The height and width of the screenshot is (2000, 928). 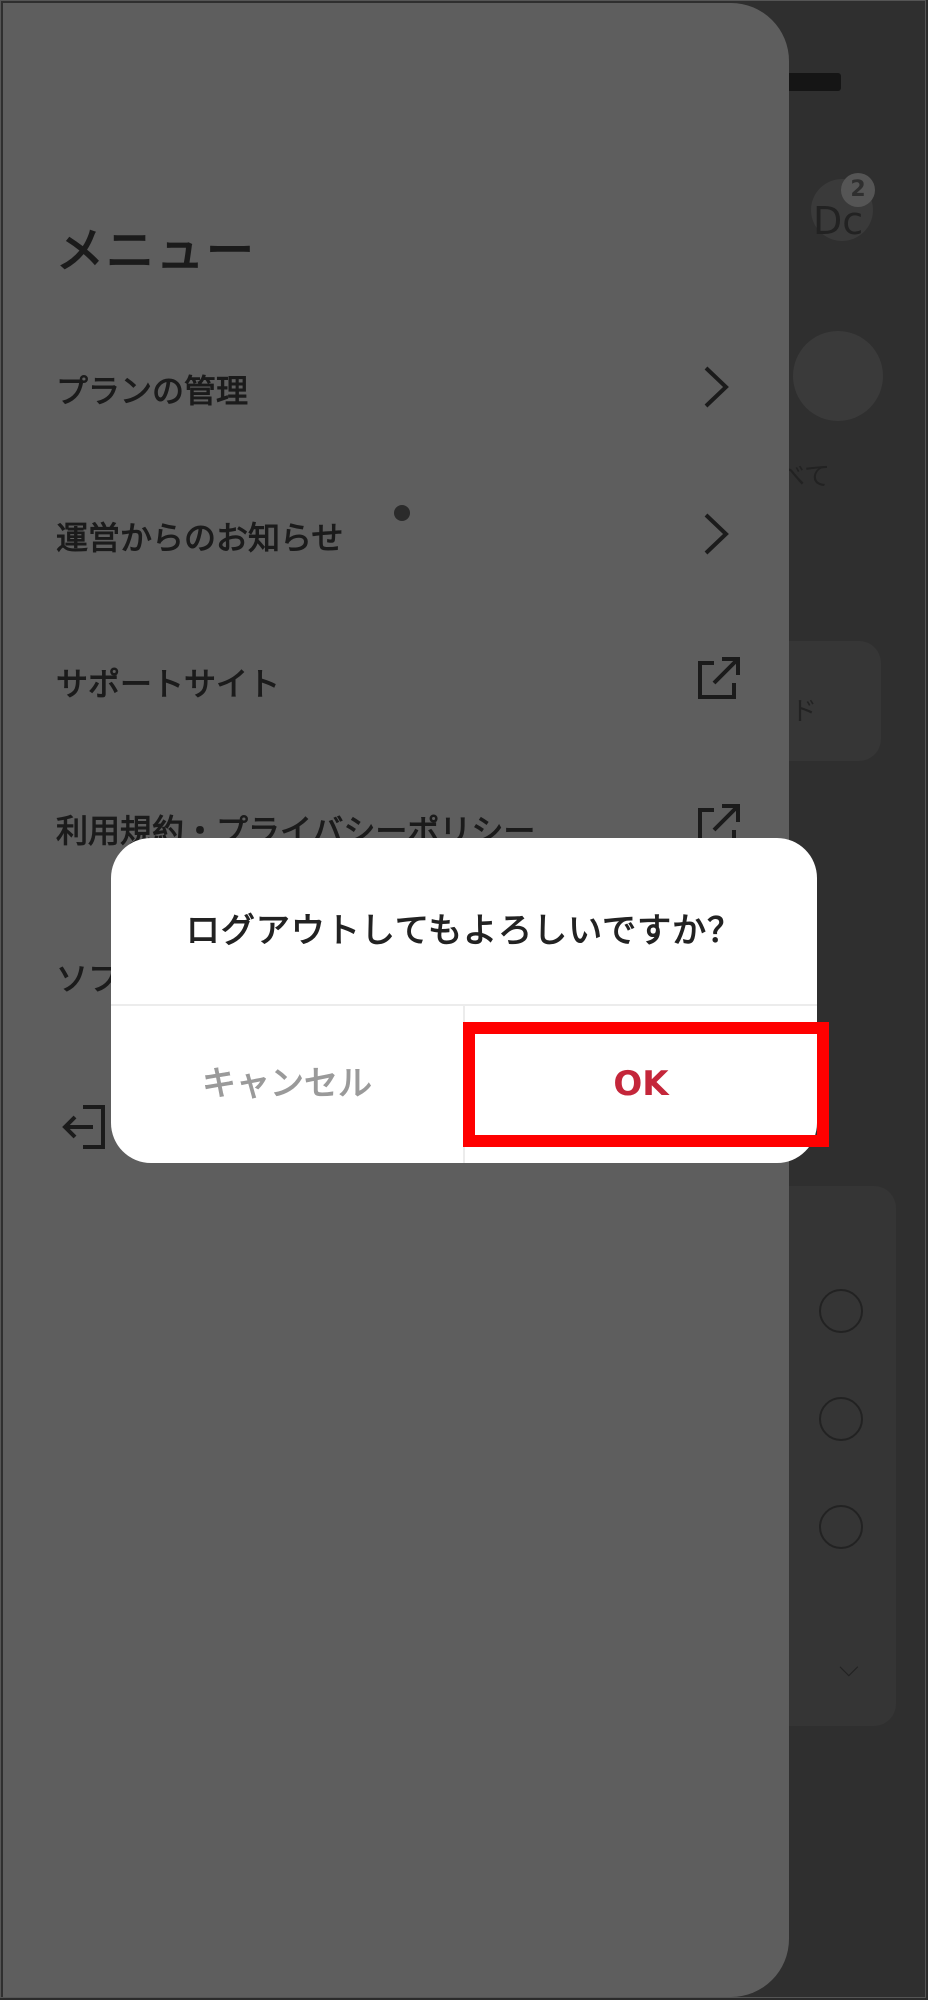 I want to click on ok-highlight-box, so click(x=646, y=1084).